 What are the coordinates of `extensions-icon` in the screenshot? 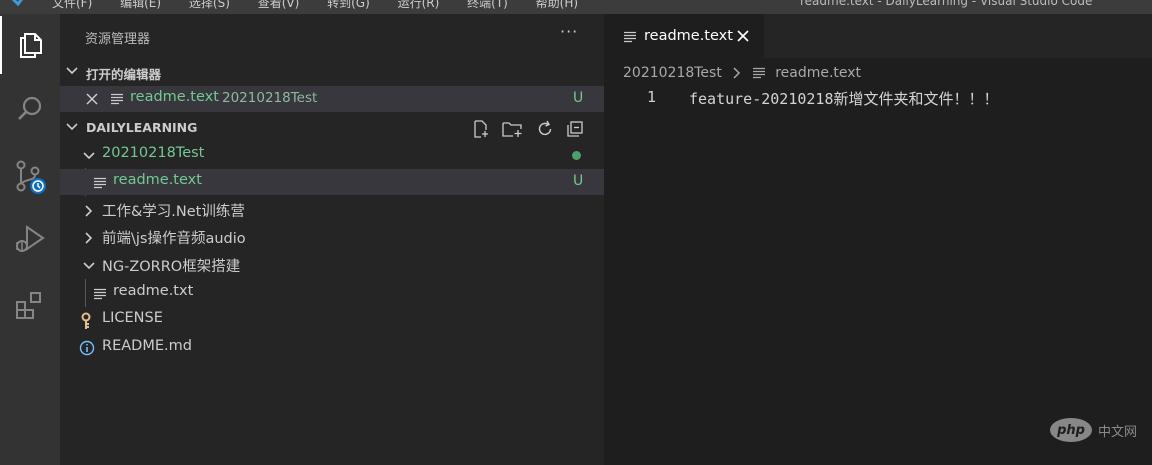 It's located at (28, 305).